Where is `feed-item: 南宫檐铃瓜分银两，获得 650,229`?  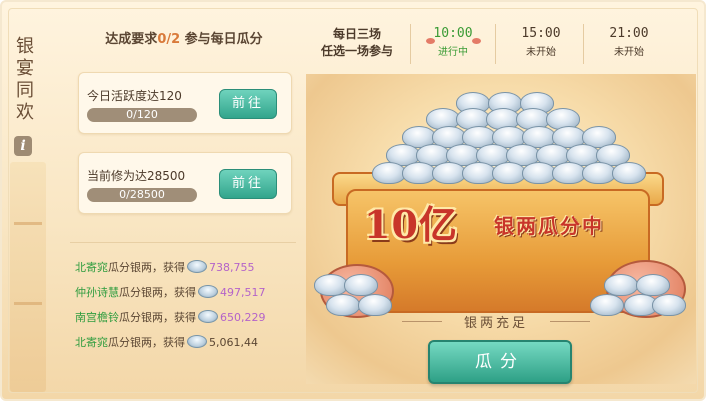
feed-item: 南宫檐铃瓜分银两，获得 650,229 is located at coordinates (187, 317).